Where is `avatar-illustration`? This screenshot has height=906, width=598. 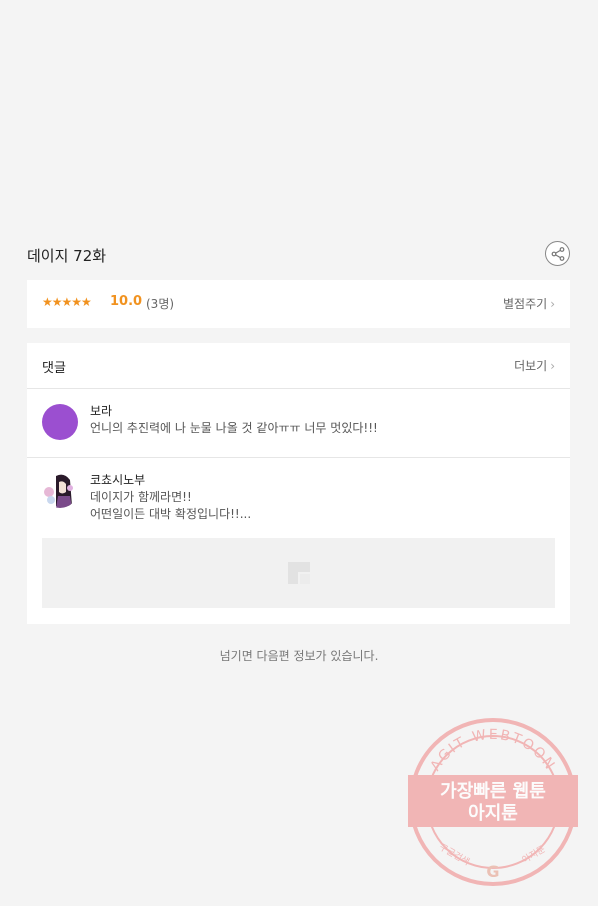
avatar-illustration is located at coordinates (60, 490).